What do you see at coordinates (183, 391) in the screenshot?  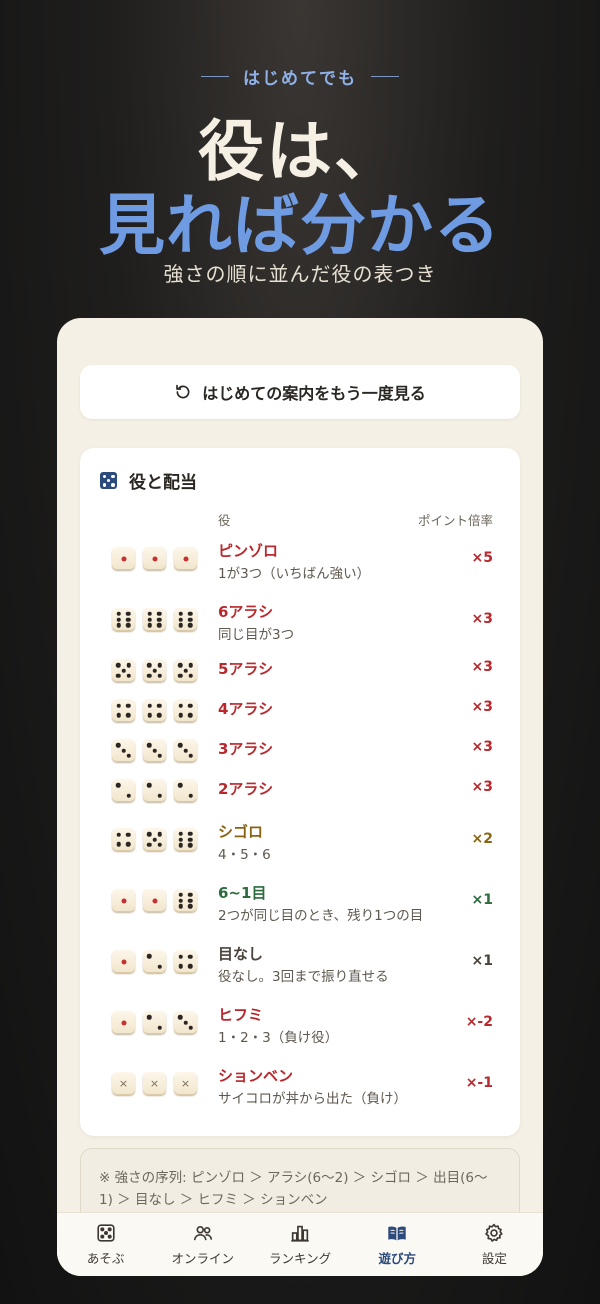 I see `replay-icon` at bounding box center [183, 391].